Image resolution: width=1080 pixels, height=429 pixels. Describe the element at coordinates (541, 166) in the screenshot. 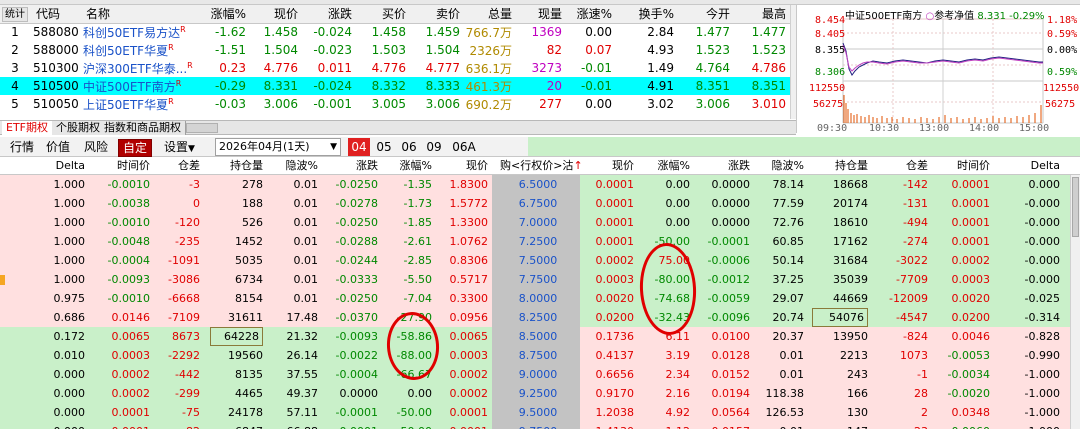

I see `col-strike: 购<行权价>沽↑` at that location.